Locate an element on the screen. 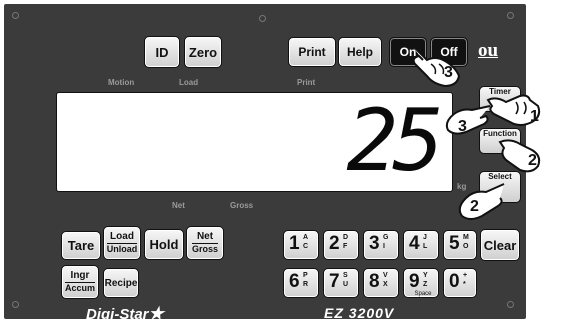 The height and width of the screenshot is (324, 566). digit-label: 5 is located at coordinates (454, 243).